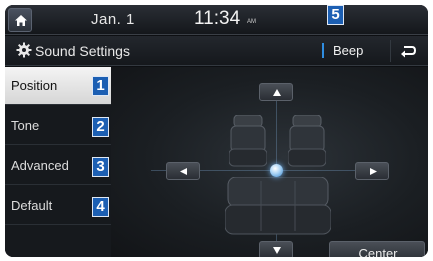  Describe the element at coordinates (34, 85) in the screenshot. I see `sidebar-item-label: Position` at that location.